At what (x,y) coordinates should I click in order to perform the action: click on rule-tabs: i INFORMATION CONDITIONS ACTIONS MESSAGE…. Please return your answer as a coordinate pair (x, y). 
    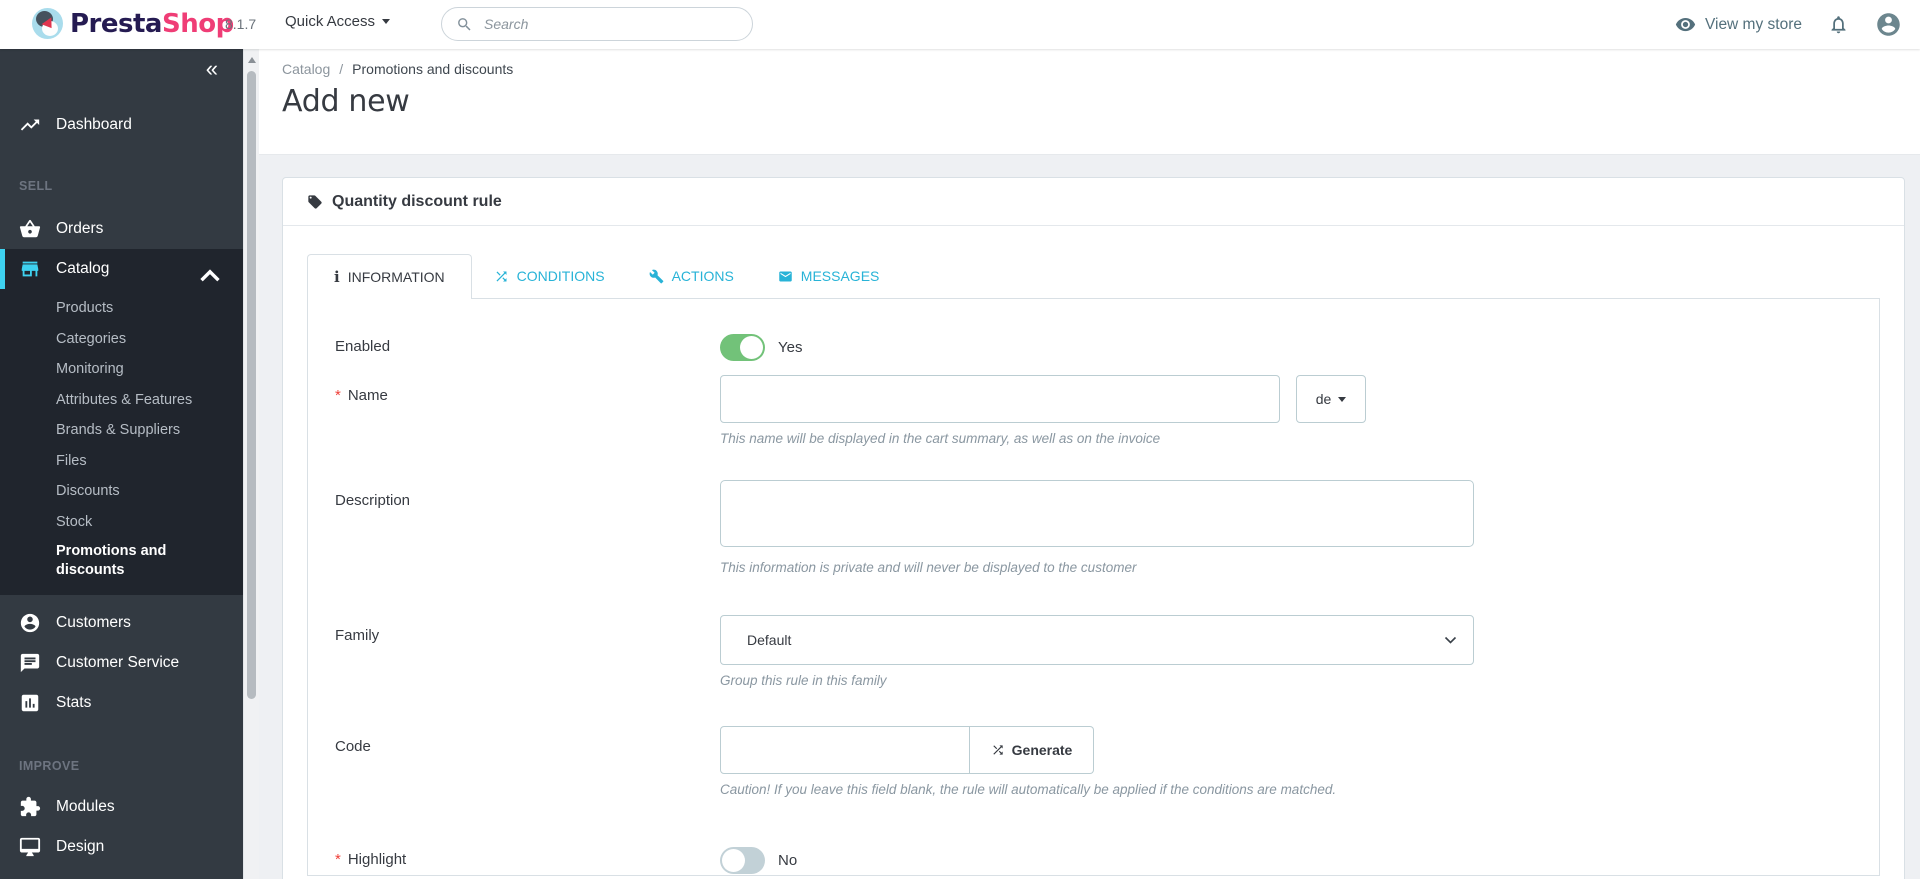
    Looking at the image, I should click on (1093, 276).